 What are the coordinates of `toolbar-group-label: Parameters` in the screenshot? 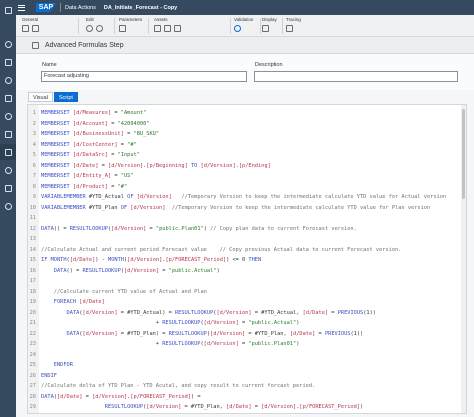 It's located at (131, 19).